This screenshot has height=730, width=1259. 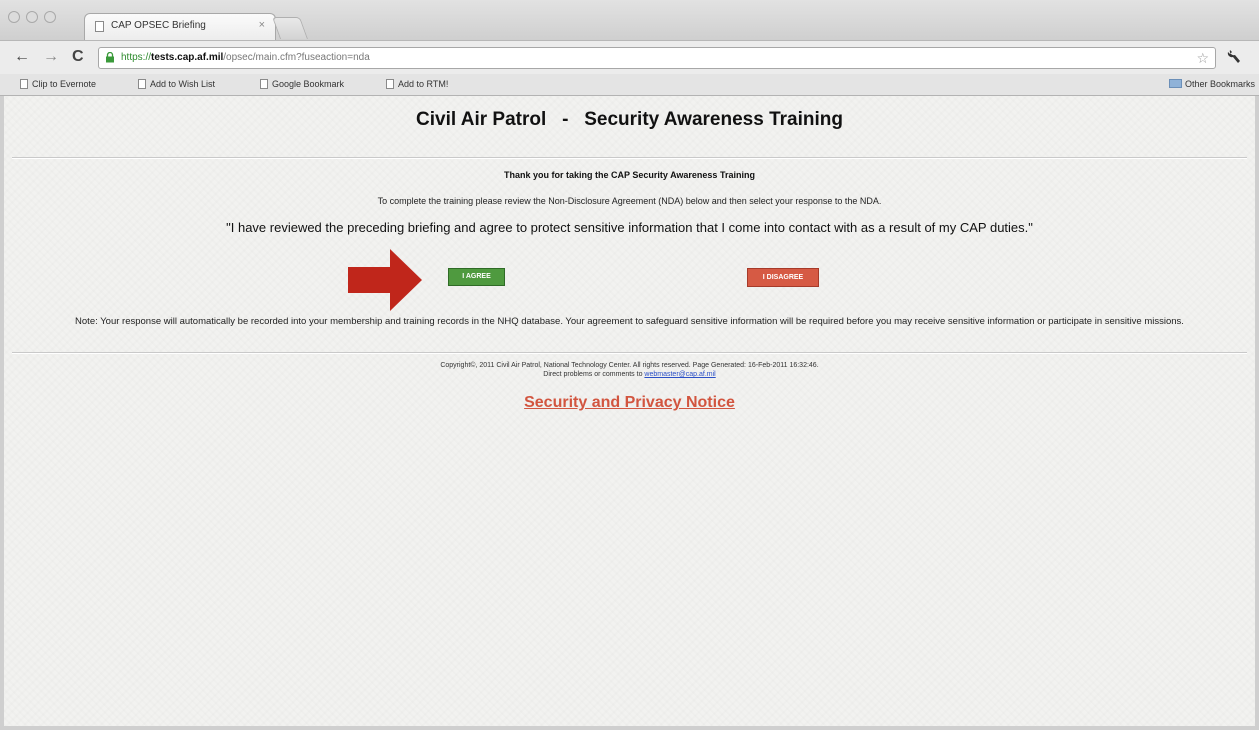 What do you see at coordinates (176, 84) in the screenshot?
I see `bookmark-item: Add to Wish List` at bounding box center [176, 84].